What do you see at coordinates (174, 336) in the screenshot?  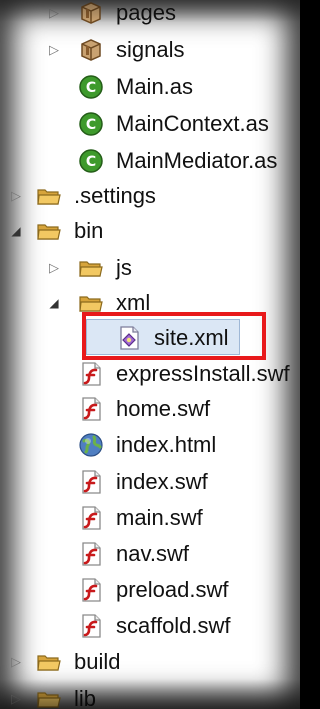 I see `highlight-annotation-box` at bounding box center [174, 336].